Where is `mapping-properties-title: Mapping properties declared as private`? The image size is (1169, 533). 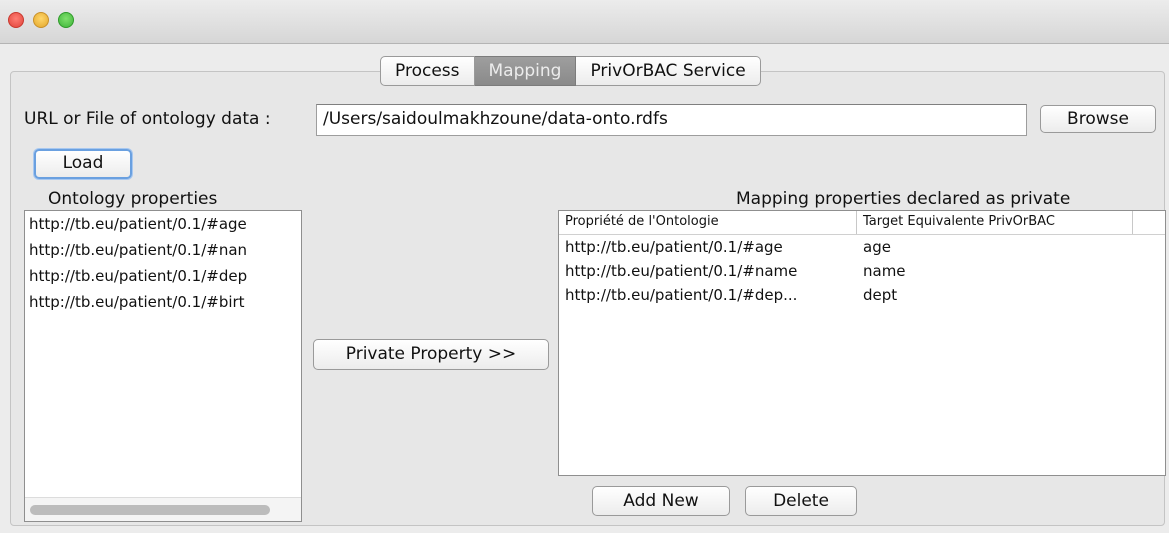 mapping-properties-title: Mapping properties declared as private is located at coordinates (903, 199).